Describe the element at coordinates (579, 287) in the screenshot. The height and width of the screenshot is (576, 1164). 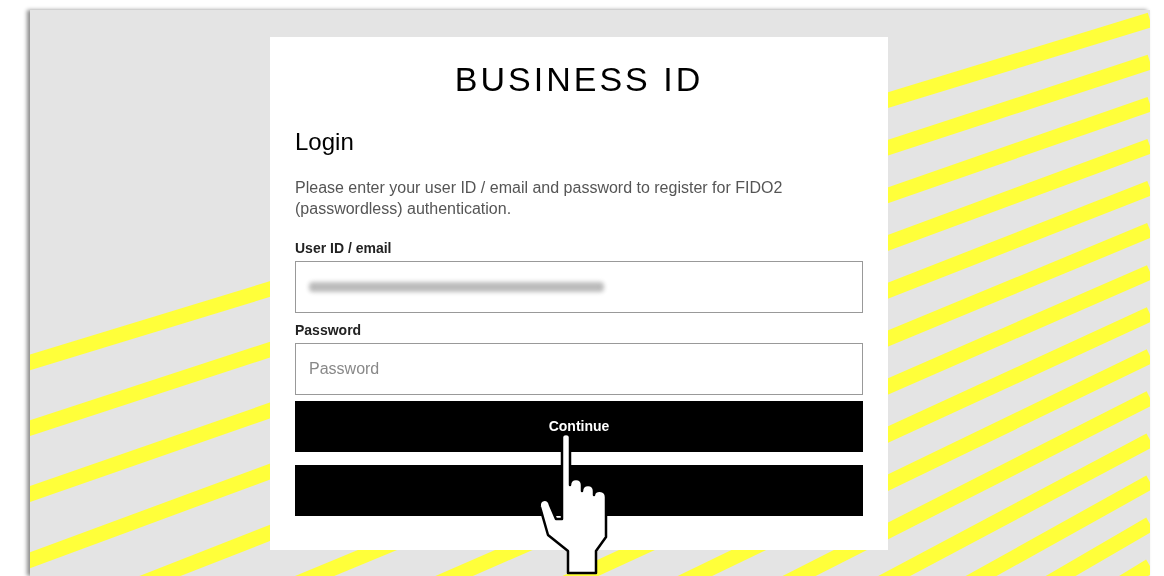
I see `input-field` at that location.